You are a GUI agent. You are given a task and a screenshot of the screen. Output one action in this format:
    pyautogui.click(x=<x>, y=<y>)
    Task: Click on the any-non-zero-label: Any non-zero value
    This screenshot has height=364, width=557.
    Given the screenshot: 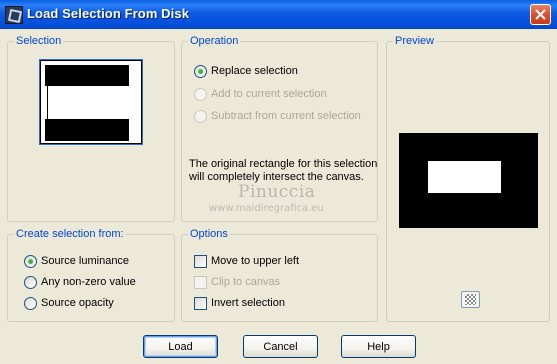 What is the action you would take?
    pyautogui.click(x=88, y=282)
    